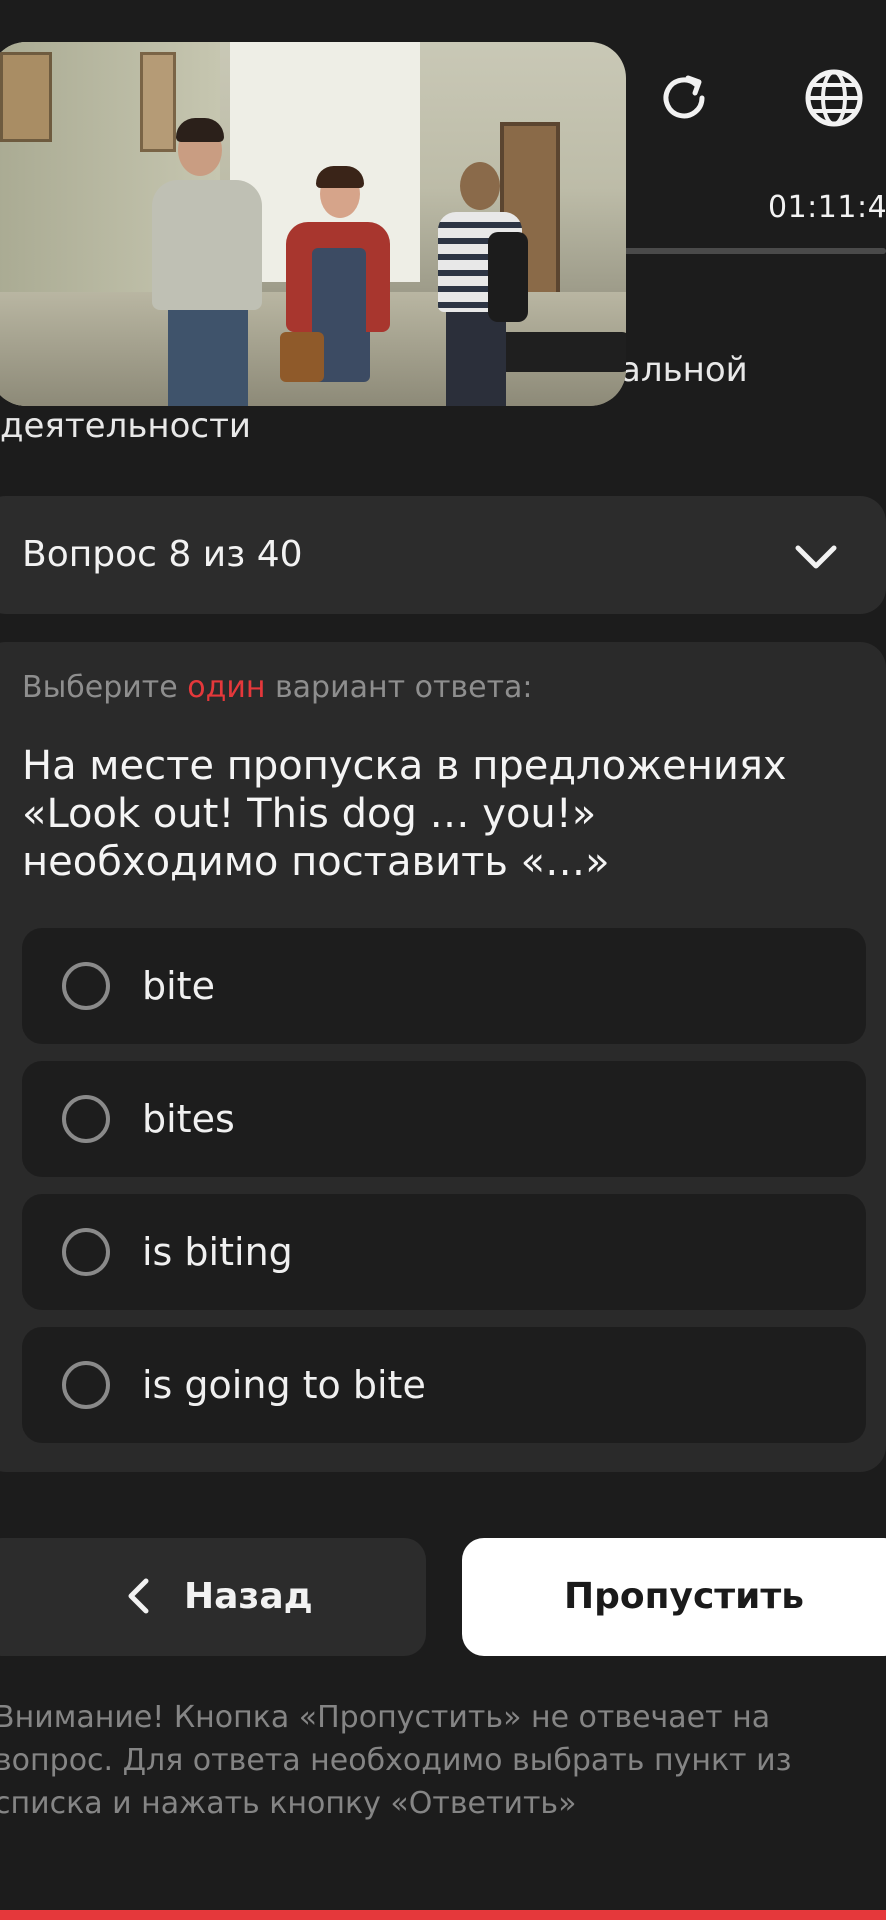  I want to click on answer-option: bite, so click(444, 986).